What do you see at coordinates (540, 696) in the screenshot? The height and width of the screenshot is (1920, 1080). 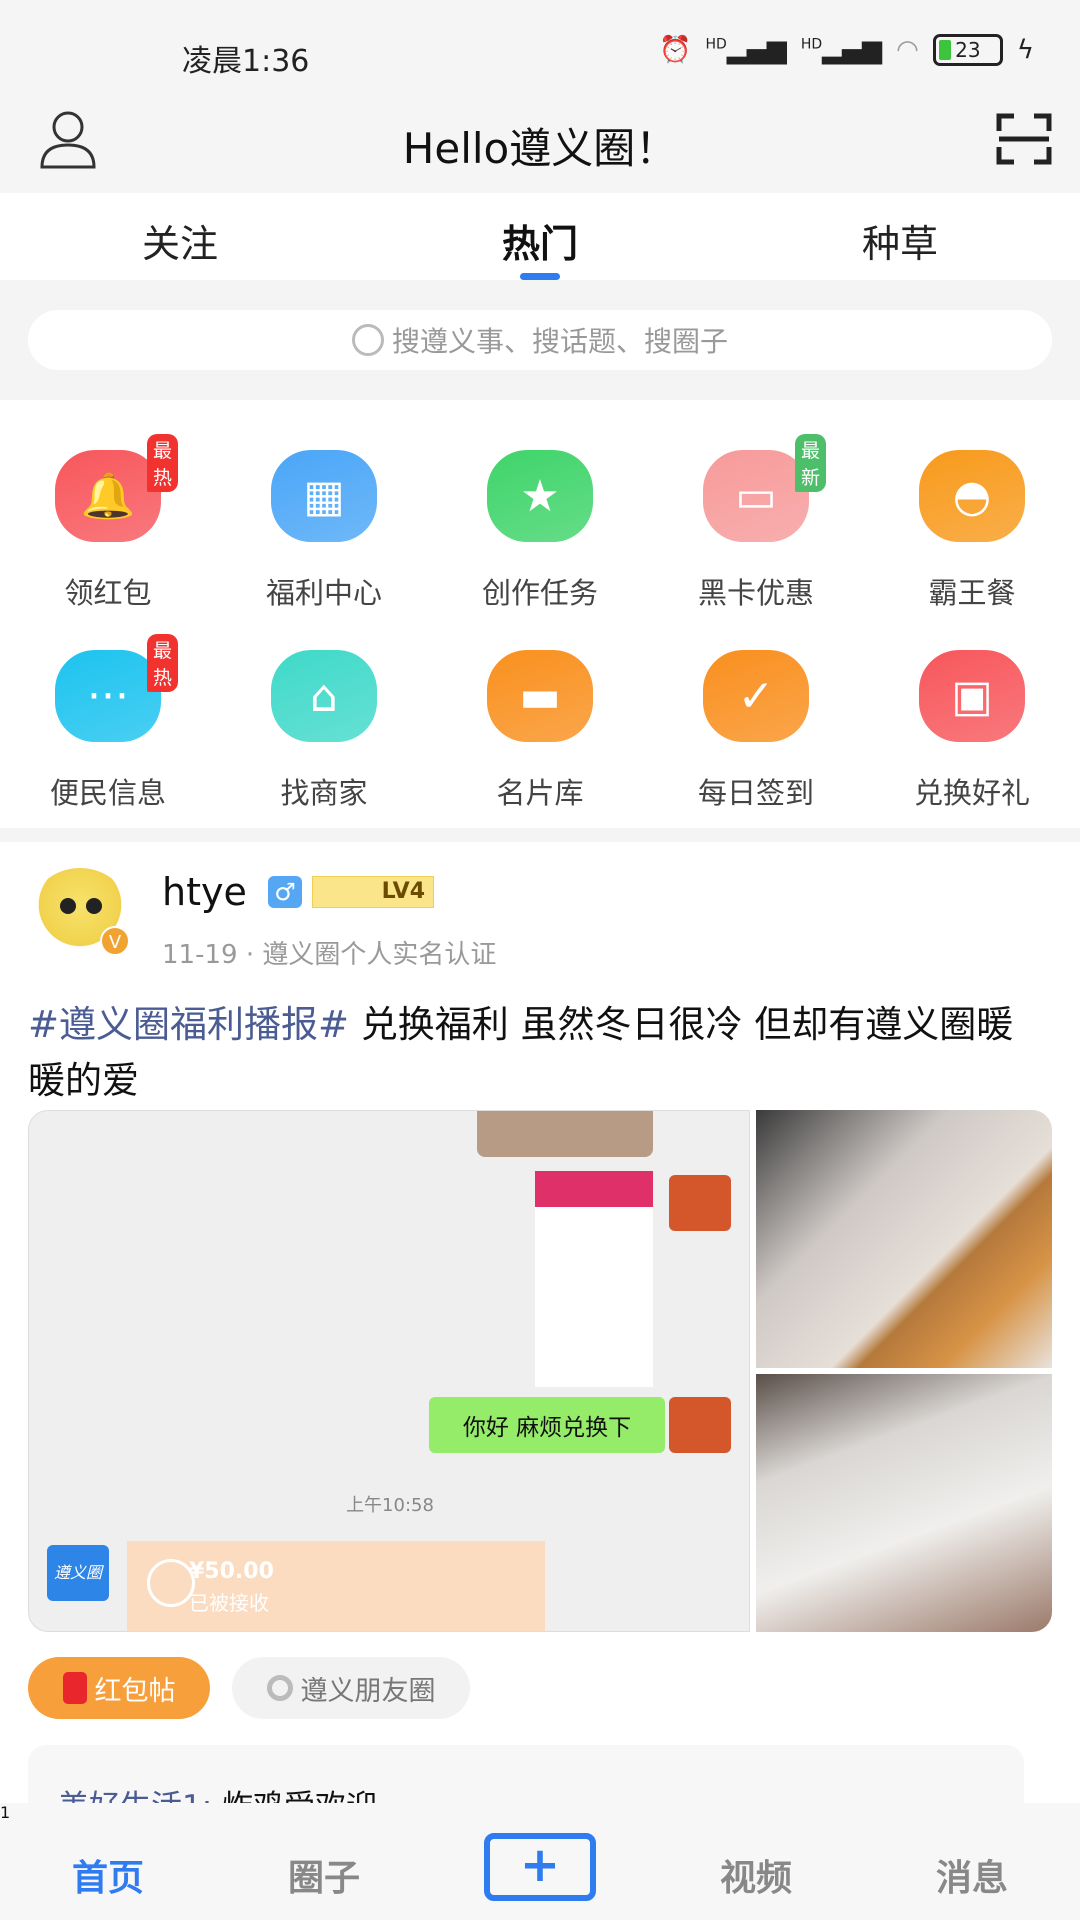 I see `folder-icon: ▬` at bounding box center [540, 696].